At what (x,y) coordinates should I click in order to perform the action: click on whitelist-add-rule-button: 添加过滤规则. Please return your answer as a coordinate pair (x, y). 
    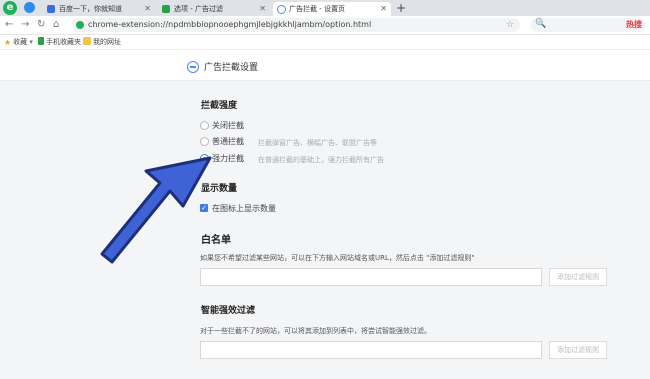
    Looking at the image, I should click on (578, 277).